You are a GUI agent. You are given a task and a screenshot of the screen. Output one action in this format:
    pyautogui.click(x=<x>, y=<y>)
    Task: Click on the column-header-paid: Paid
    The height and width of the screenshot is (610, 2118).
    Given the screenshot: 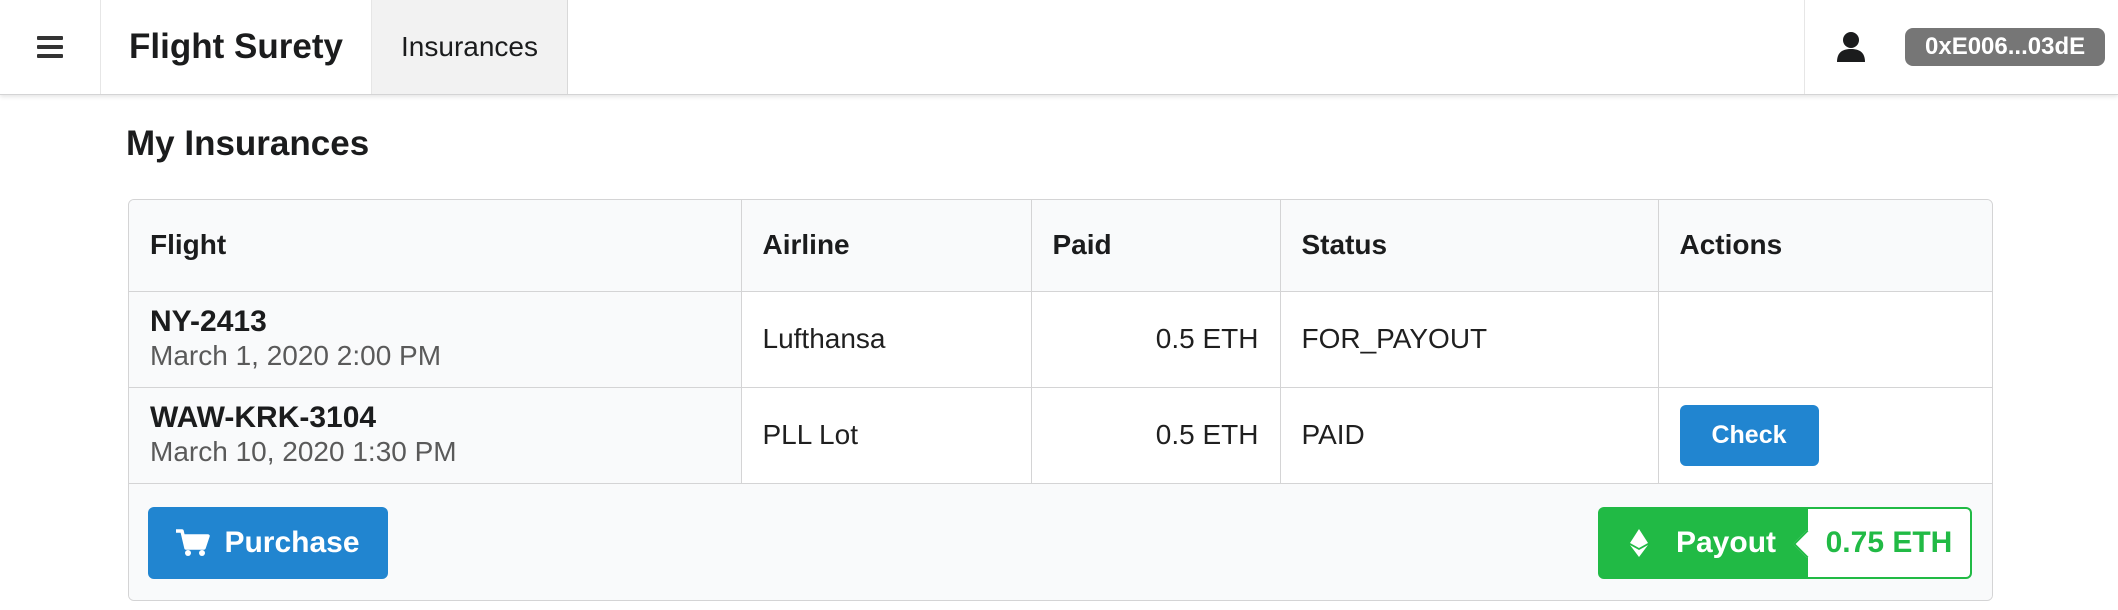 What is the action you would take?
    pyautogui.click(x=1155, y=246)
    